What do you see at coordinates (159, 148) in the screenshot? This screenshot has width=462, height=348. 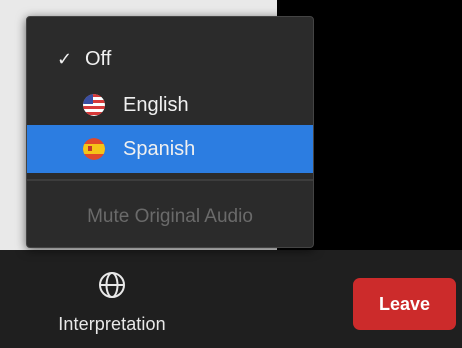 I see `menu-item-spanish-label: Spanish` at bounding box center [159, 148].